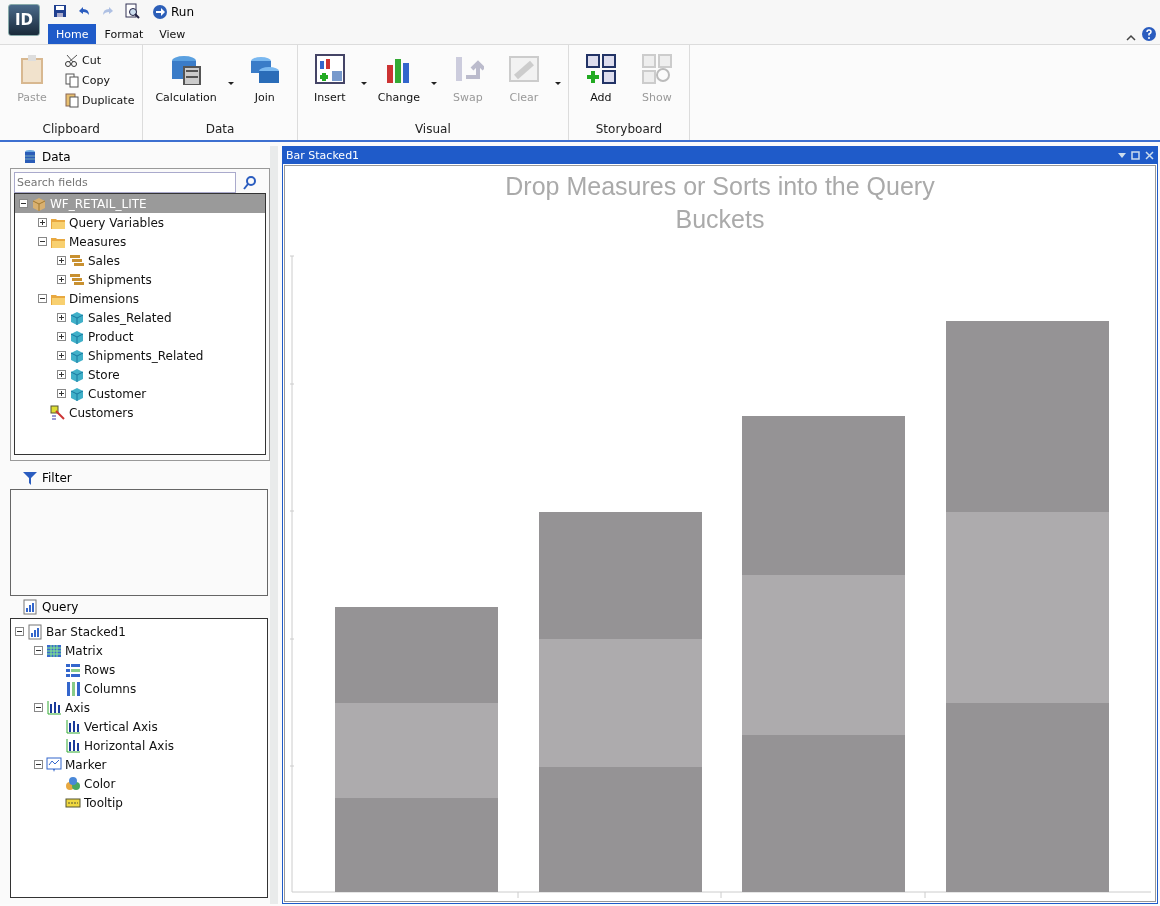 The height and width of the screenshot is (906, 1160). What do you see at coordinates (1135, 155) in the screenshot?
I see `maximize-icon` at bounding box center [1135, 155].